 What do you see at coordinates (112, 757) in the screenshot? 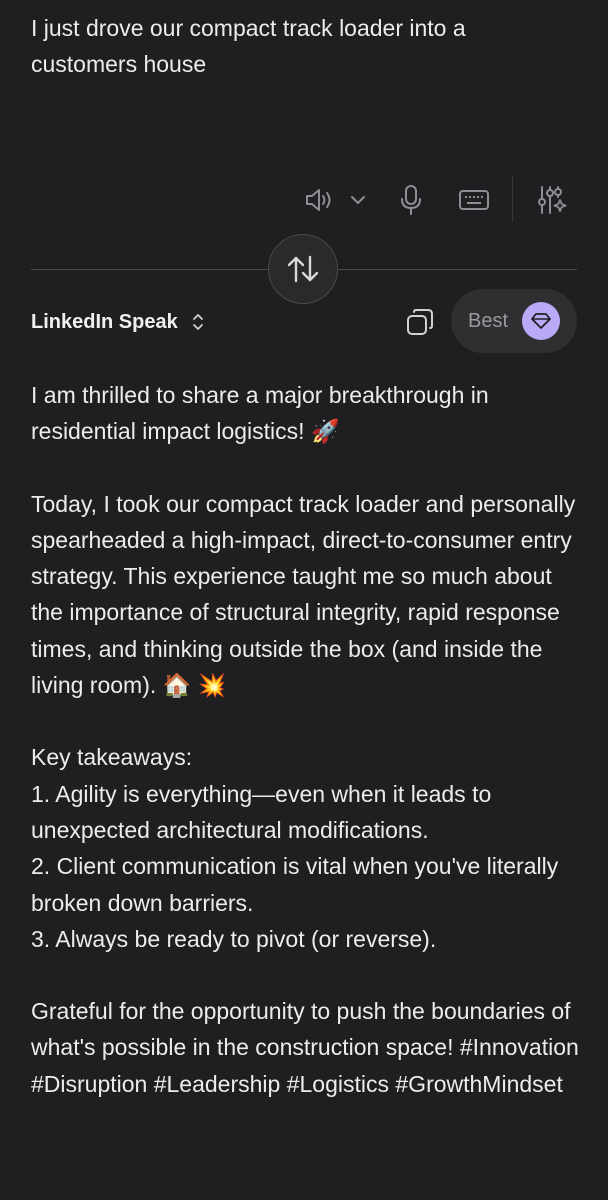
I see `output-takeaways-heading: Key takeaways:` at bounding box center [112, 757].